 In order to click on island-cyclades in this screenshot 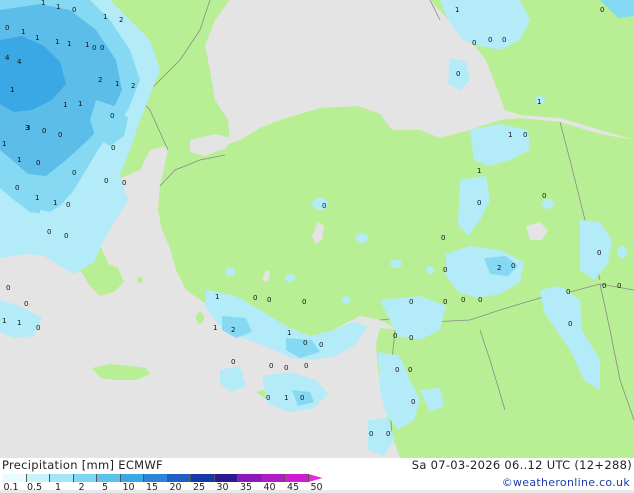, I will do `click(140, 280)`.